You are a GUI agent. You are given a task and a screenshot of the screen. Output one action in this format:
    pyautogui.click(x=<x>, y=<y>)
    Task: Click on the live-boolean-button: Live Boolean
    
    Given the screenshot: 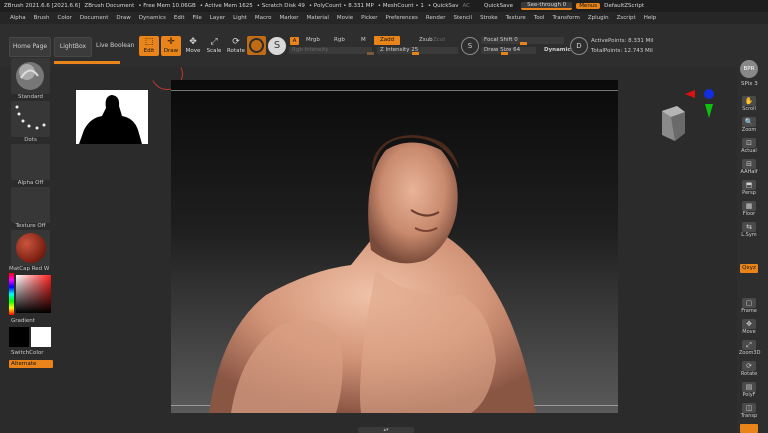 What is the action you would take?
    pyautogui.click(x=117, y=46)
    